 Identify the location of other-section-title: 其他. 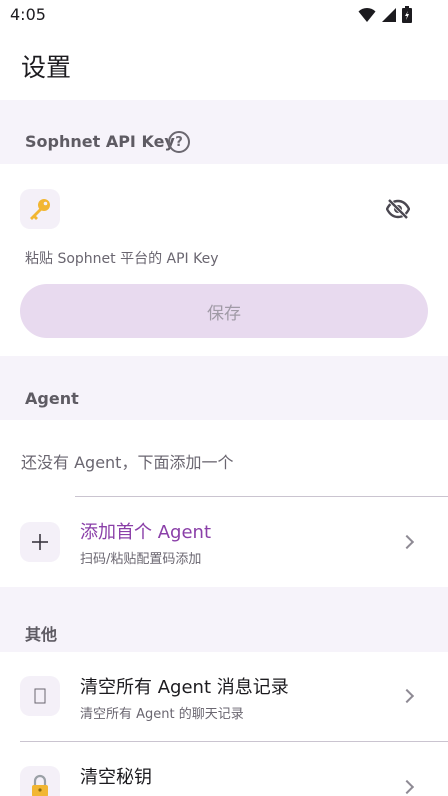
(41, 634).